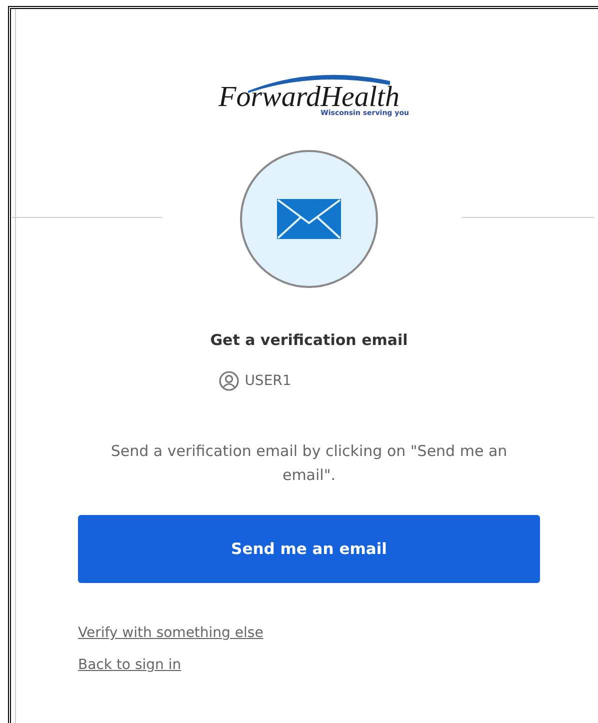  What do you see at coordinates (268, 381) in the screenshot?
I see `username-label: USER1` at bounding box center [268, 381].